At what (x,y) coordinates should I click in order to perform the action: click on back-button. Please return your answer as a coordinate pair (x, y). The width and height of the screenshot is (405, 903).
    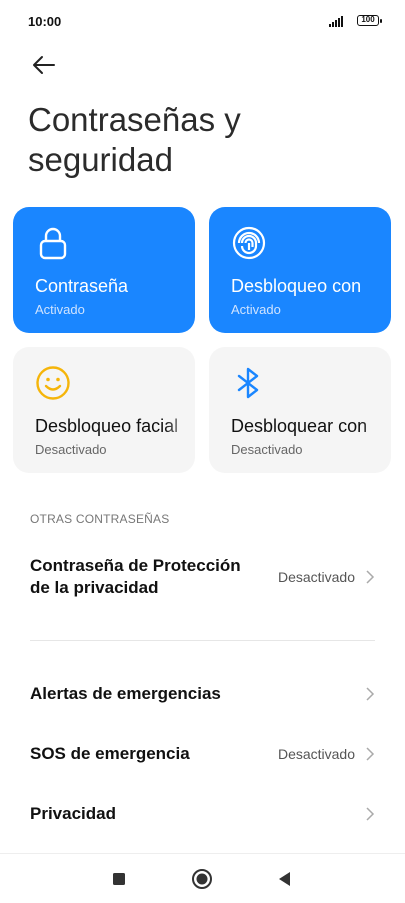
    Looking at the image, I should click on (45, 65).